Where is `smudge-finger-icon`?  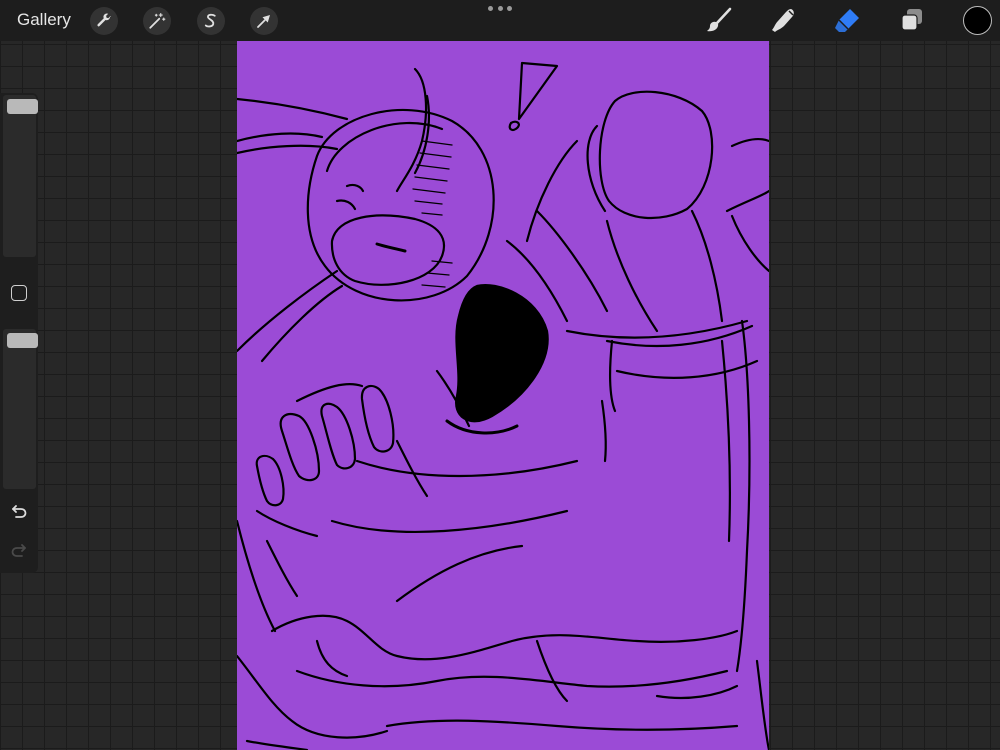
smudge-finger-icon is located at coordinates (783, 20).